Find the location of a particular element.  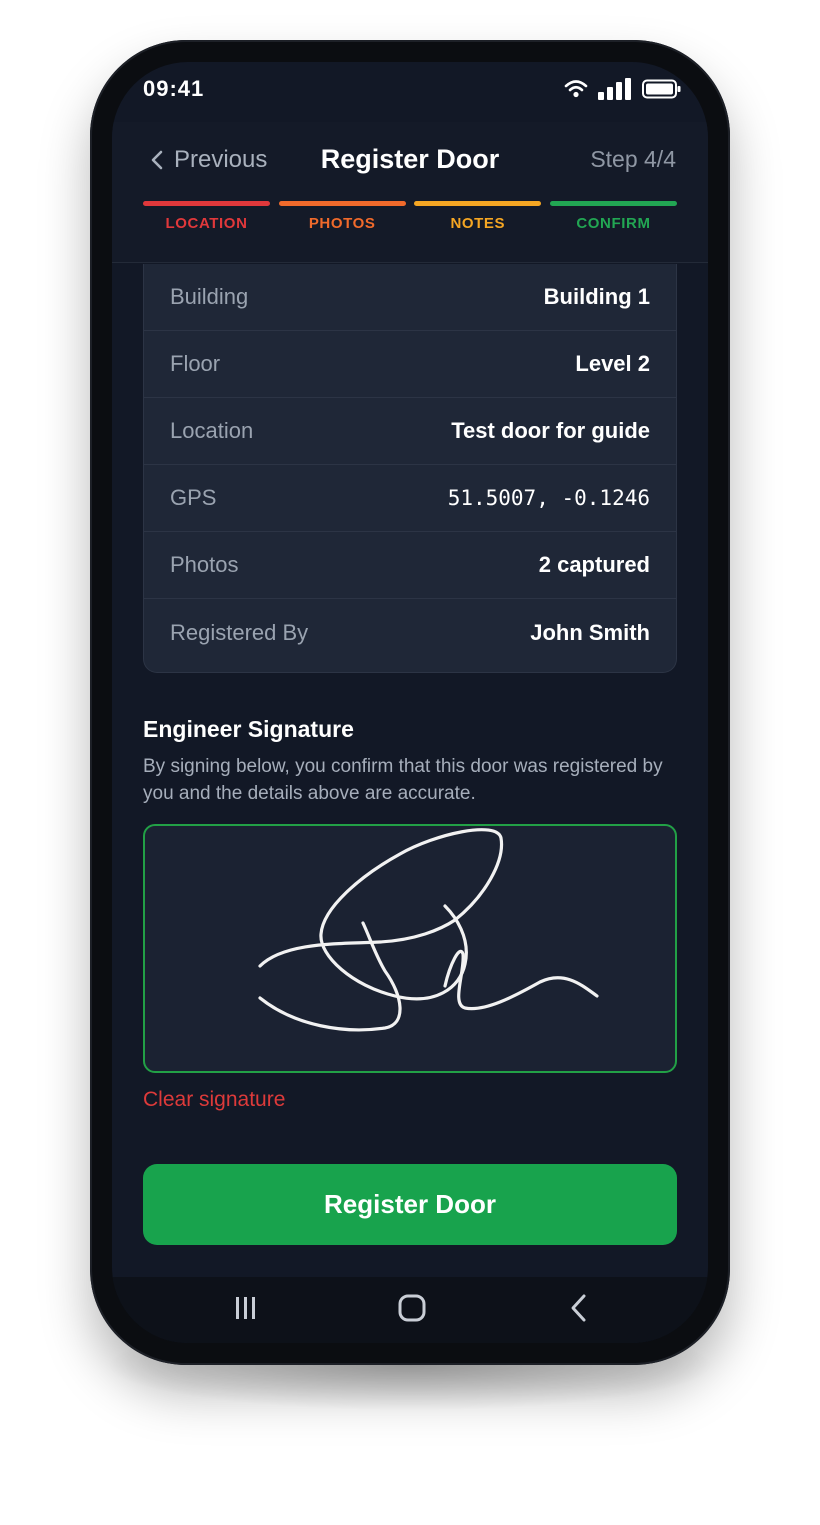

summary-value: 51.5007, -0.1246 is located at coordinates (548, 498).